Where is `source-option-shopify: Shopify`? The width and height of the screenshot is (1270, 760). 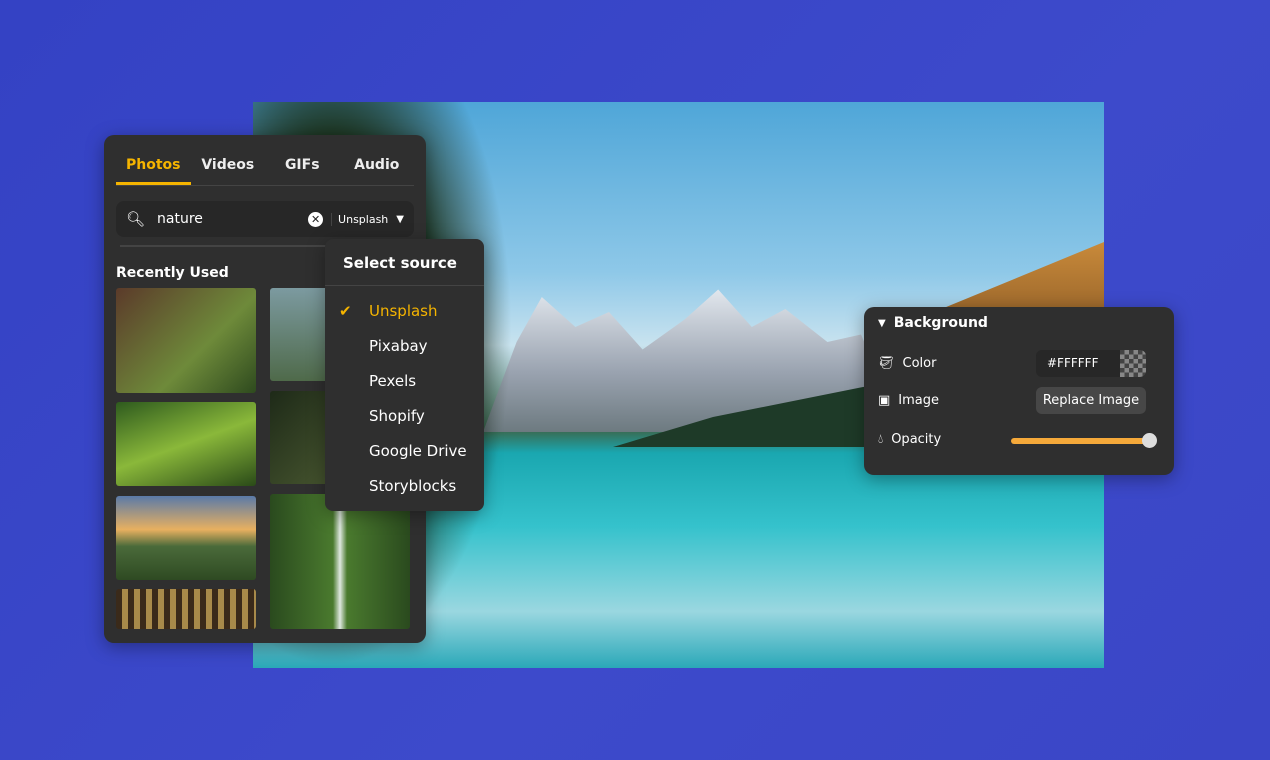 source-option-shopify: Shopify is located at coordinates (404, 416).